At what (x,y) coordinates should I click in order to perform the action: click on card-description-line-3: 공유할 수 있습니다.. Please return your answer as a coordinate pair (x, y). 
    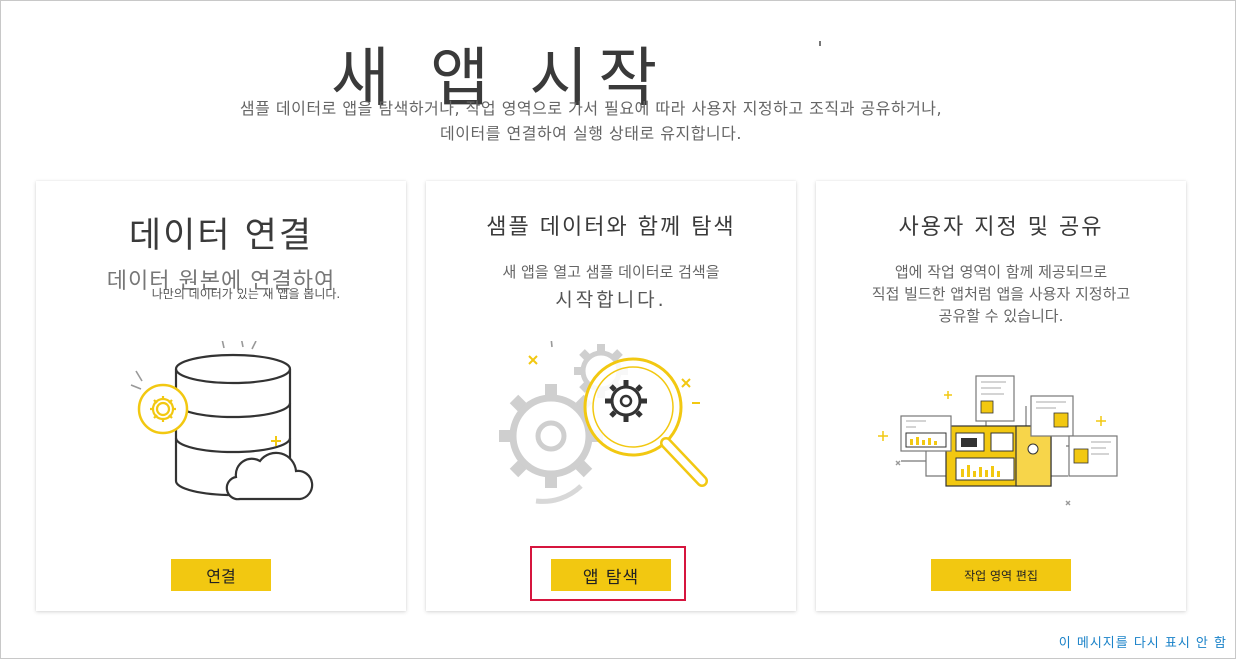
    Looking at the image, I should click on (1001, 316).